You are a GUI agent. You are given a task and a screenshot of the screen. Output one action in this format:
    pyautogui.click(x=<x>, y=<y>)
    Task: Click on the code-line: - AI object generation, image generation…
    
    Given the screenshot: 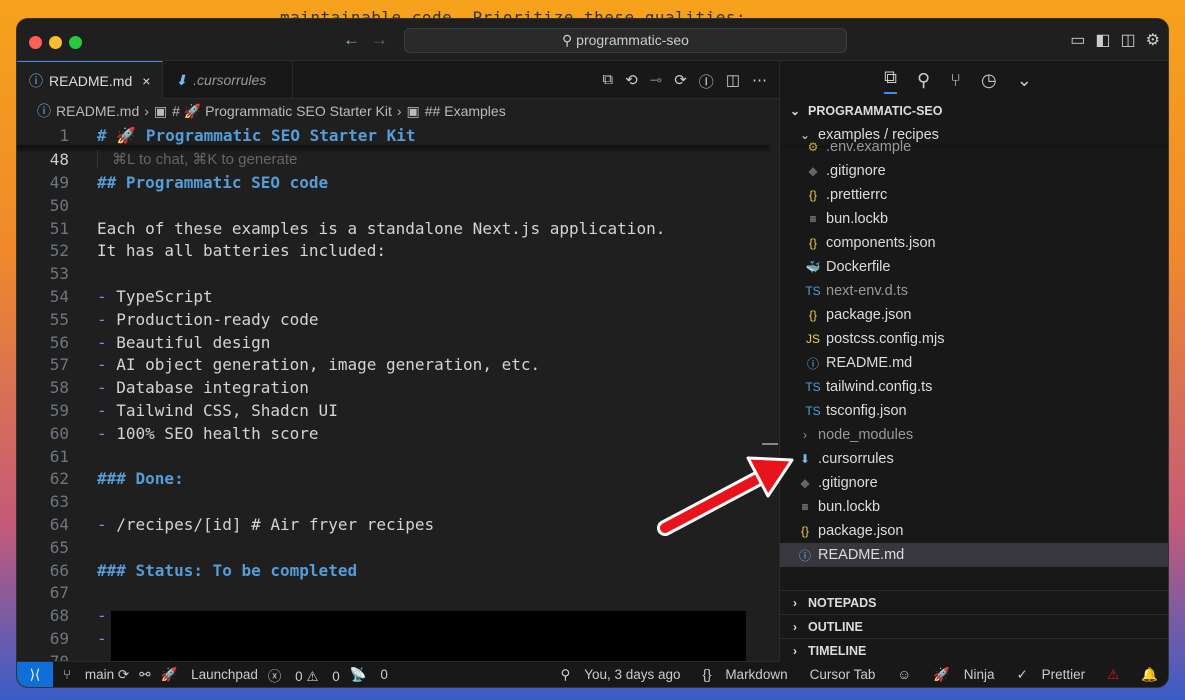 What is the action you would take?
    pyautogui.click(x=318, y=364)
    